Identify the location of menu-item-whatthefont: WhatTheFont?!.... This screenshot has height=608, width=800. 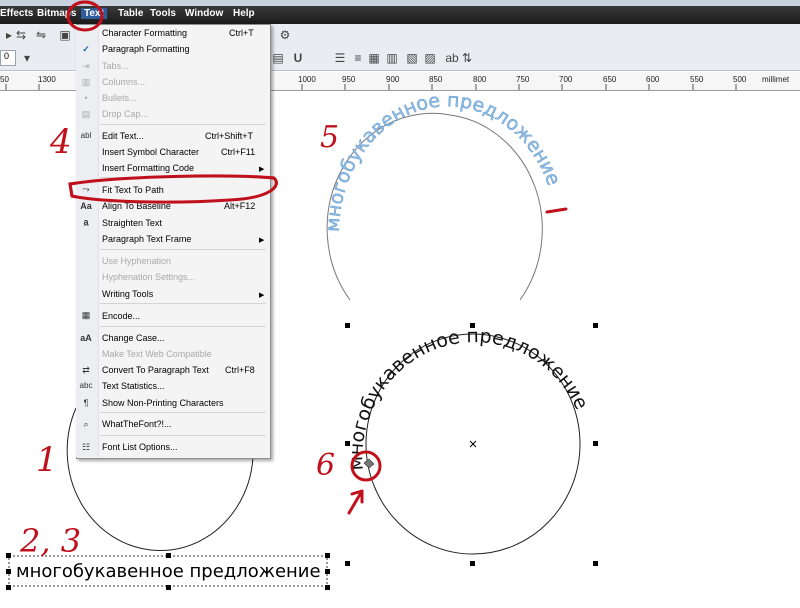
(137, 424).